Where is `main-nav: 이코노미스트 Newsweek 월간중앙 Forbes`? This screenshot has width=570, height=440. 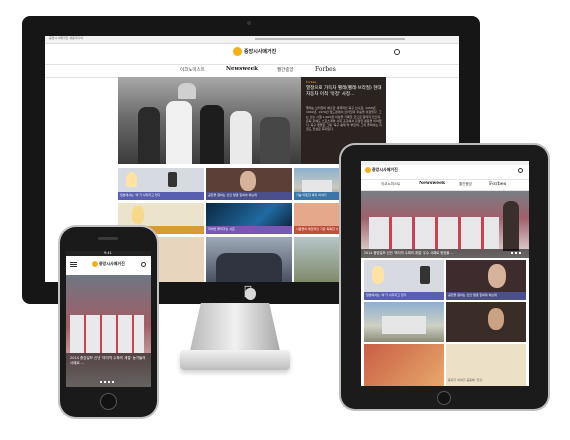
main-nav: 이코노미스트 Newsweek 월간중앙 Forbes is located at coordinates (252, 71).